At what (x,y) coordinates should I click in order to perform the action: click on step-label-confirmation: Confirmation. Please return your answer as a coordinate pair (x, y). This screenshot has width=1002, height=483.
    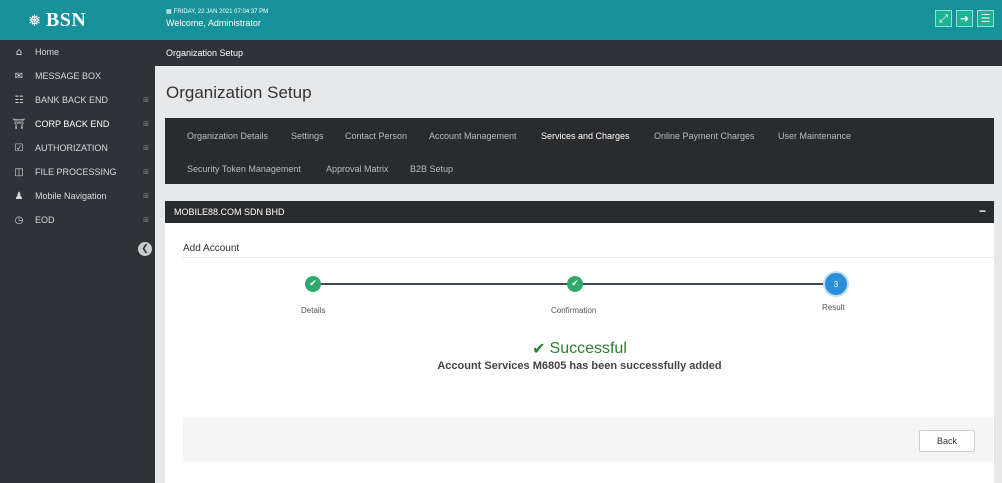
    Looking at the image, I should click on (574, 310).